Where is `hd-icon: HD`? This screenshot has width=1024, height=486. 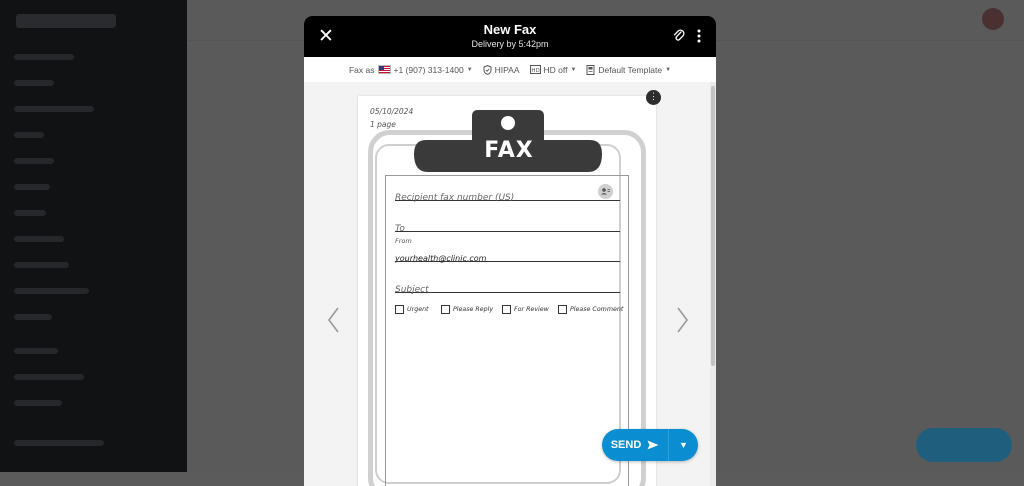
hd-icon: HD is located at coordinates (535, 69).